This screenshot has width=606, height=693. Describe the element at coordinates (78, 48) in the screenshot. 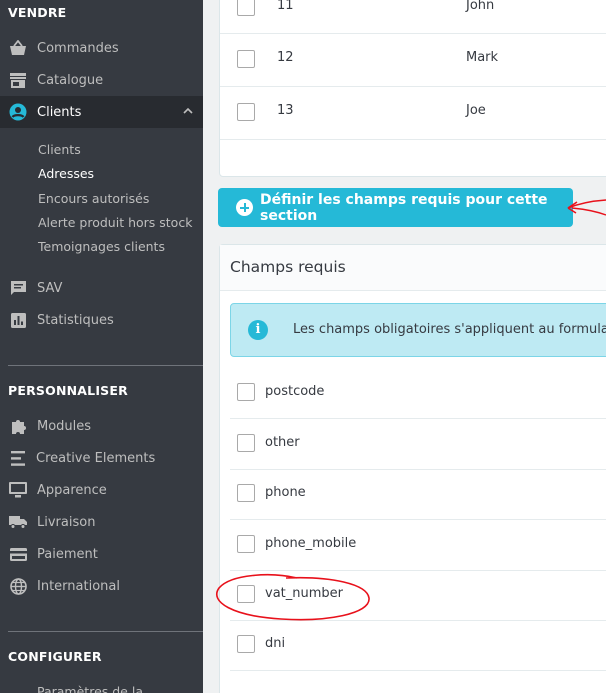

I see `nav-label: Commandes` at that location.